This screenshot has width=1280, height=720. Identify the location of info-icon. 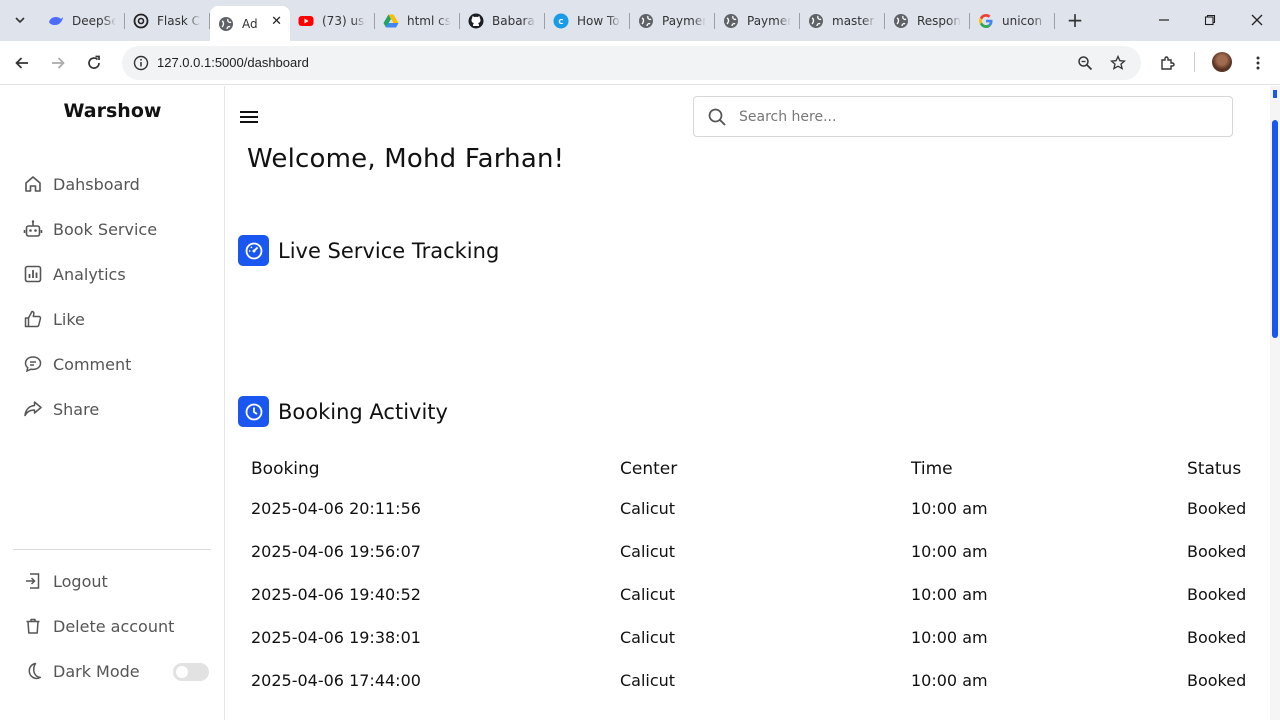
(141, 63).